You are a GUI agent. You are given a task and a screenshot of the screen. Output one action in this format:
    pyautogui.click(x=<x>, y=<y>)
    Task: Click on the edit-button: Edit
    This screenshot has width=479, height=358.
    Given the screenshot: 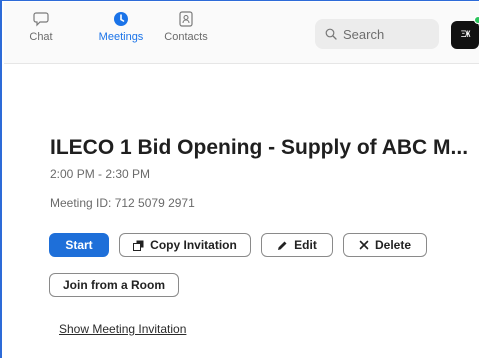 What is the action you would take?
    pyautogui.click(x=297, y=245)
    